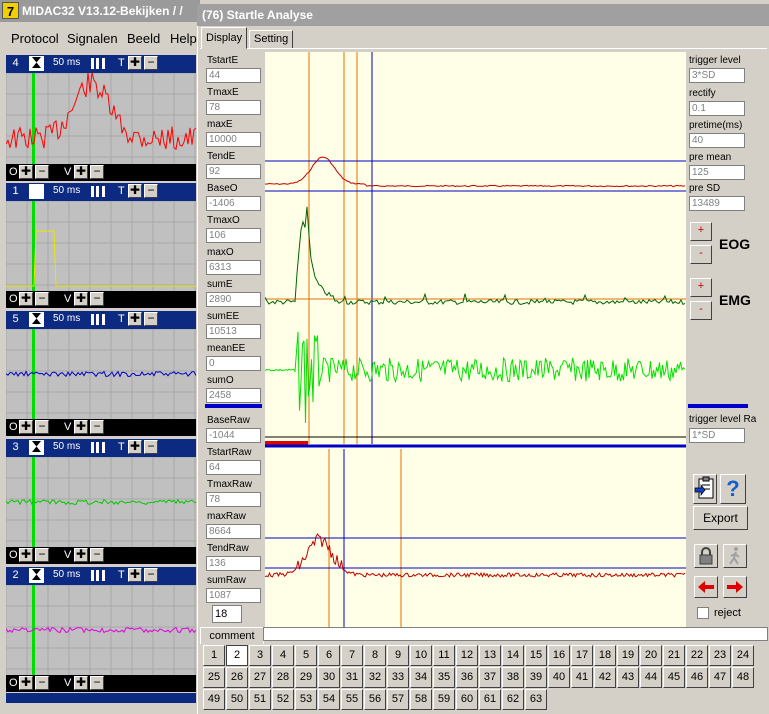  Describe the element at coordinates (697, 655) in the screenshot. I see `trial-button: 22` at that location.